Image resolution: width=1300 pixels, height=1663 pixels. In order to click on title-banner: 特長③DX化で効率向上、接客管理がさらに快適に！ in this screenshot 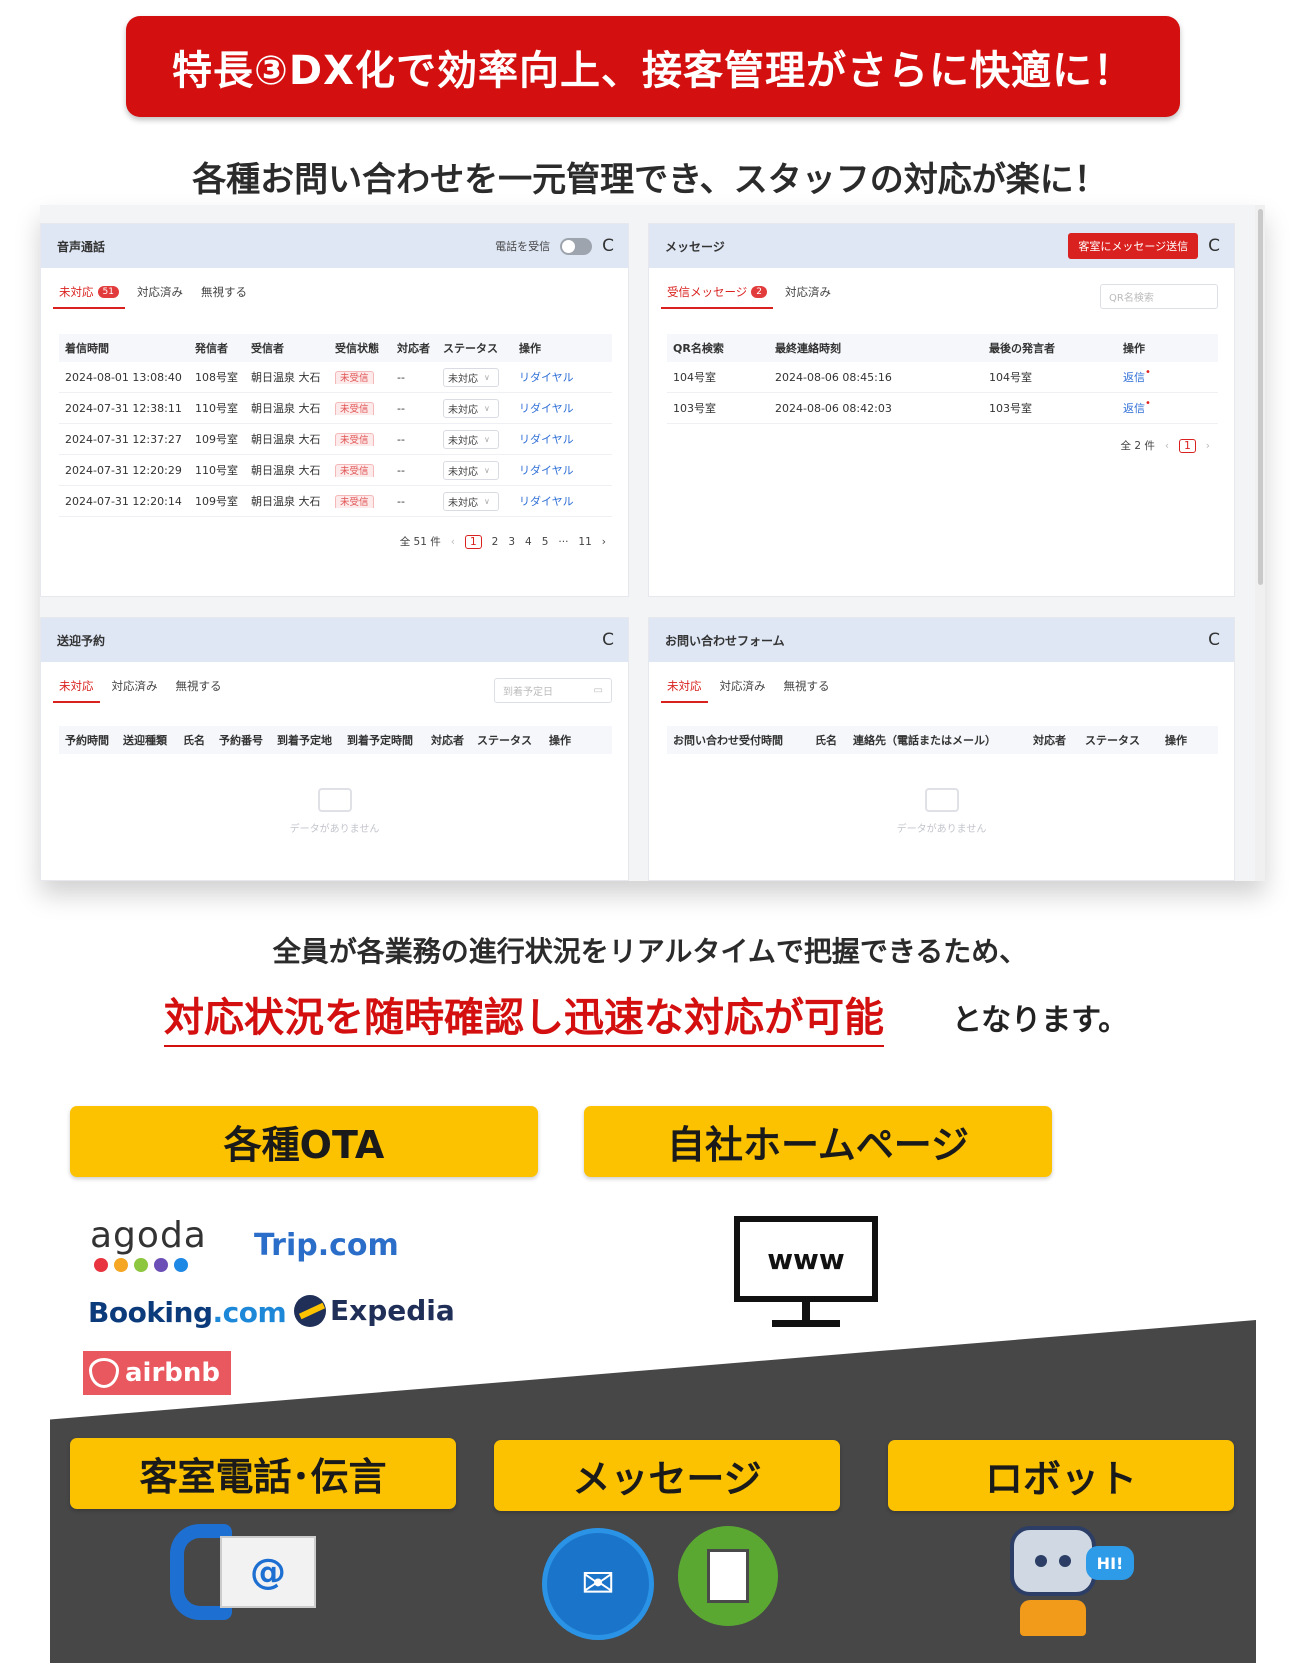, I will do `click(653, 66)`.